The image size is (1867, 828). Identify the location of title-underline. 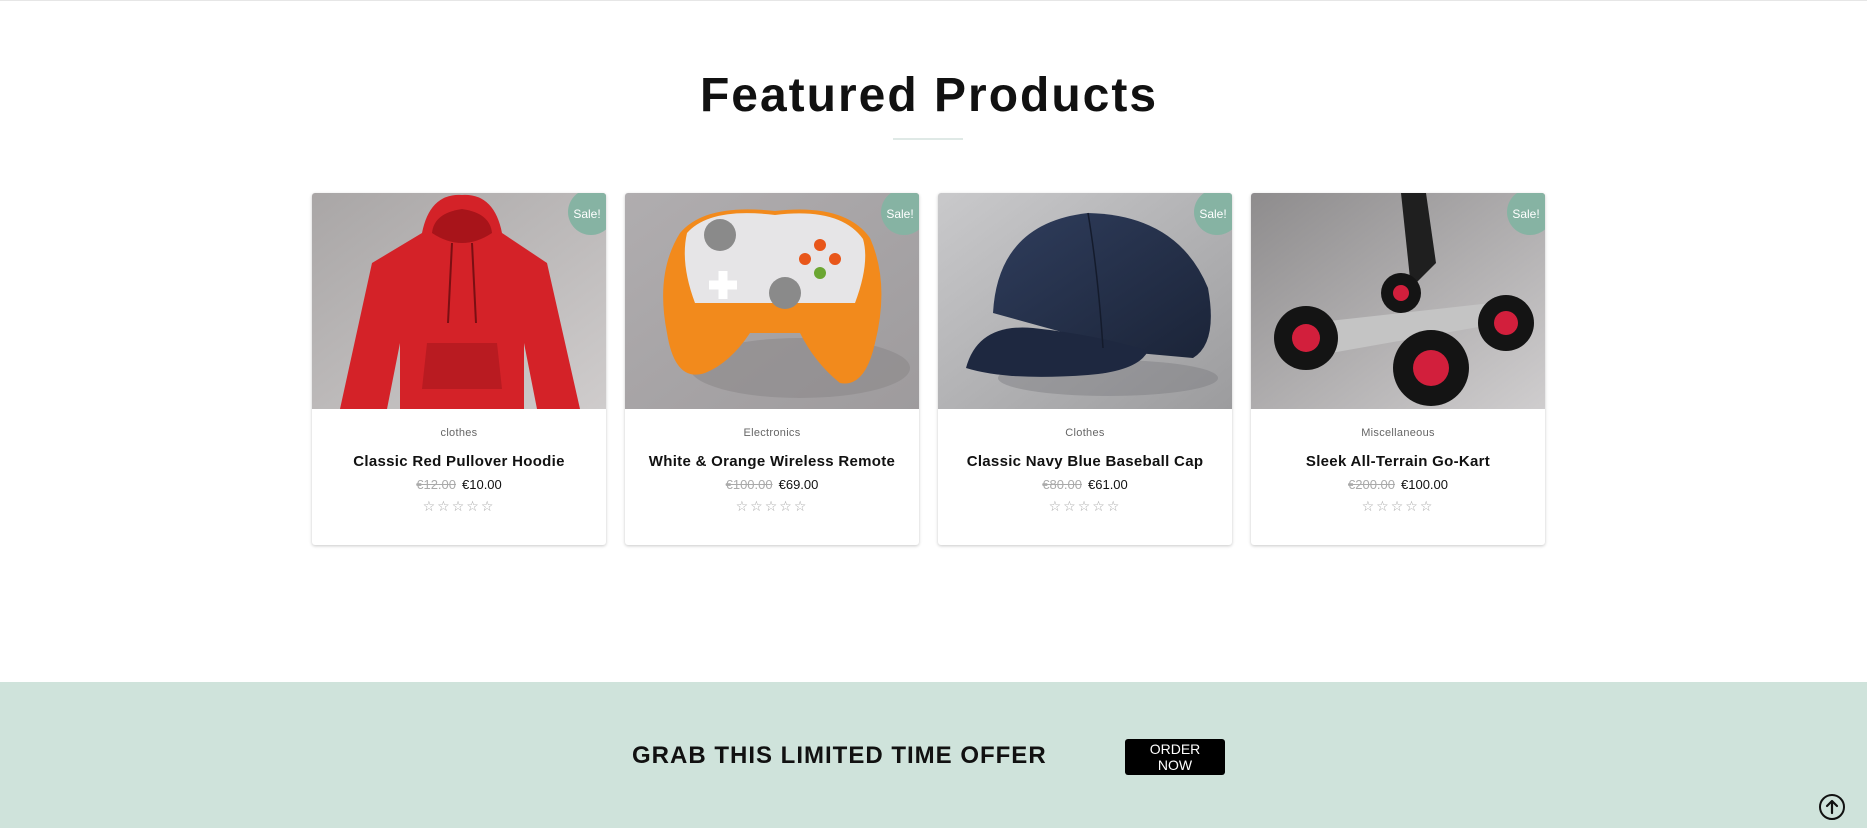
(928, 139).